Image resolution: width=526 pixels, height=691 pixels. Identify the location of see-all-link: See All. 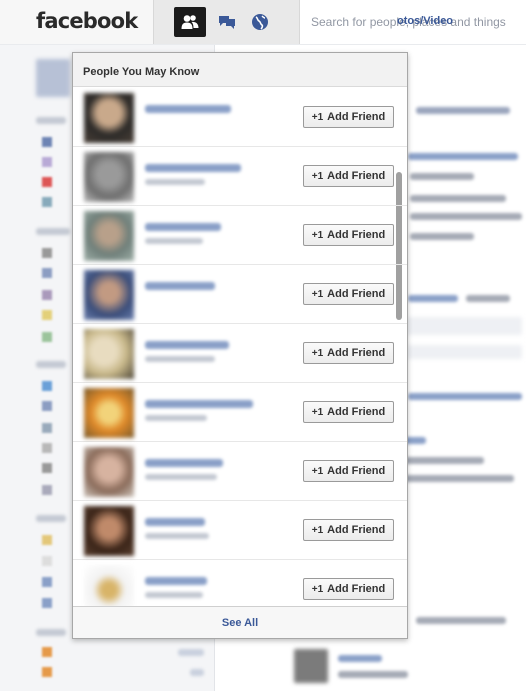
(240, 623).